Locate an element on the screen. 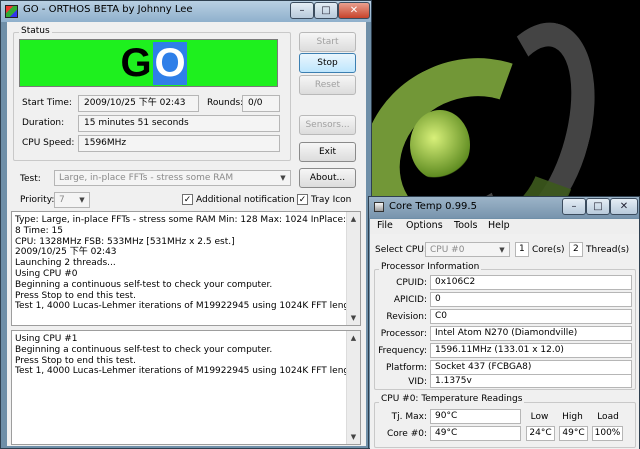 The height and width of the screenshot is (449, 640). select-cpu-dropdown: CPU #0 ▼ is located at coordinates (467, 249).